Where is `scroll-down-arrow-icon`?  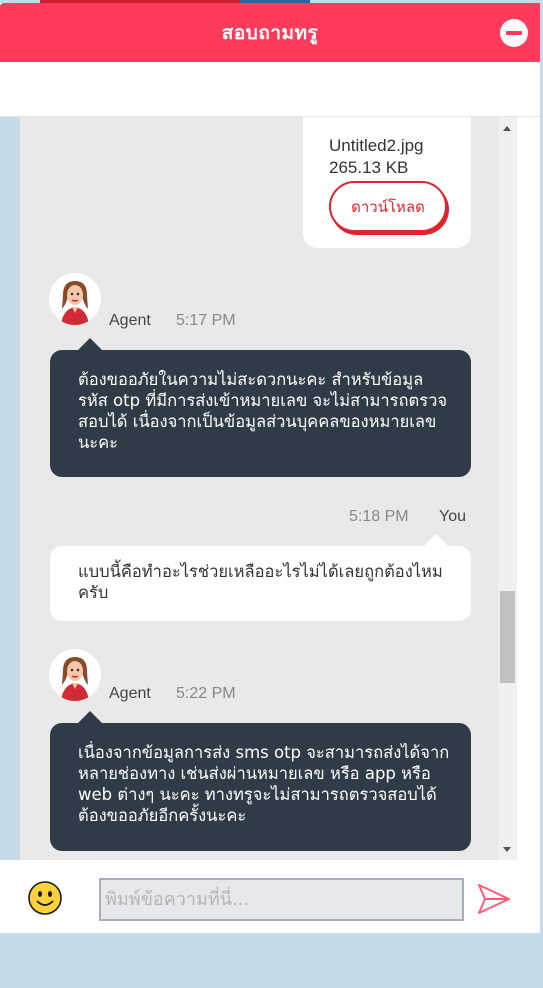
scroll-down-arrow-icon is located at coordinates (507, 849).